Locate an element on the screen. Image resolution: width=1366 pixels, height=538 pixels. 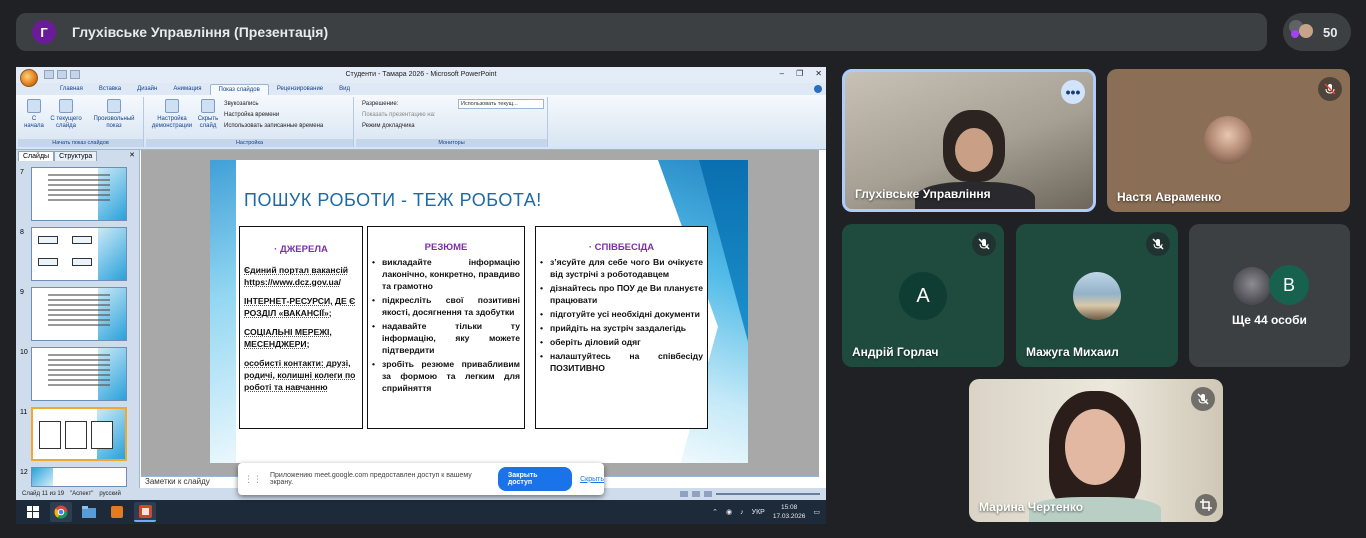
custom-show-button: Произвольный показ is located at coordinates (114, 114).